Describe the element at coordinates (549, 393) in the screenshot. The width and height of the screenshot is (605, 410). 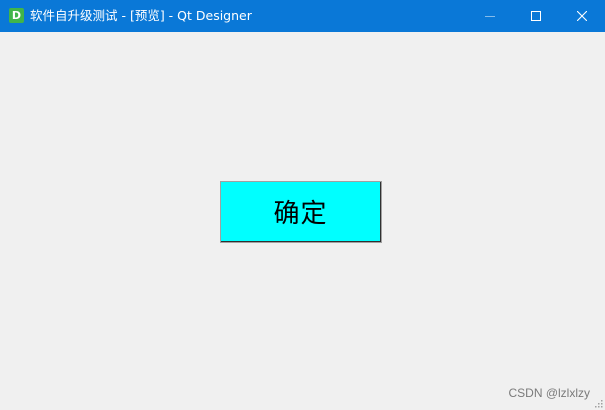
I see `csdn-watermark: CSDN @lzlxlzy` at that location.